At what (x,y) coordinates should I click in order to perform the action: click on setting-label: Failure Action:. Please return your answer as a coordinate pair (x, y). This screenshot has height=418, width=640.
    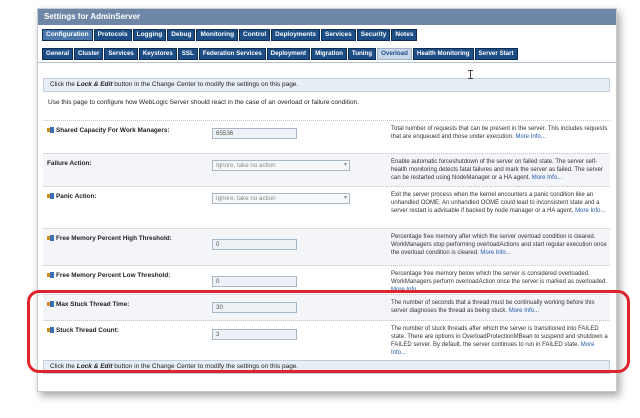
    Looking at the image, I should click on (69, 163).